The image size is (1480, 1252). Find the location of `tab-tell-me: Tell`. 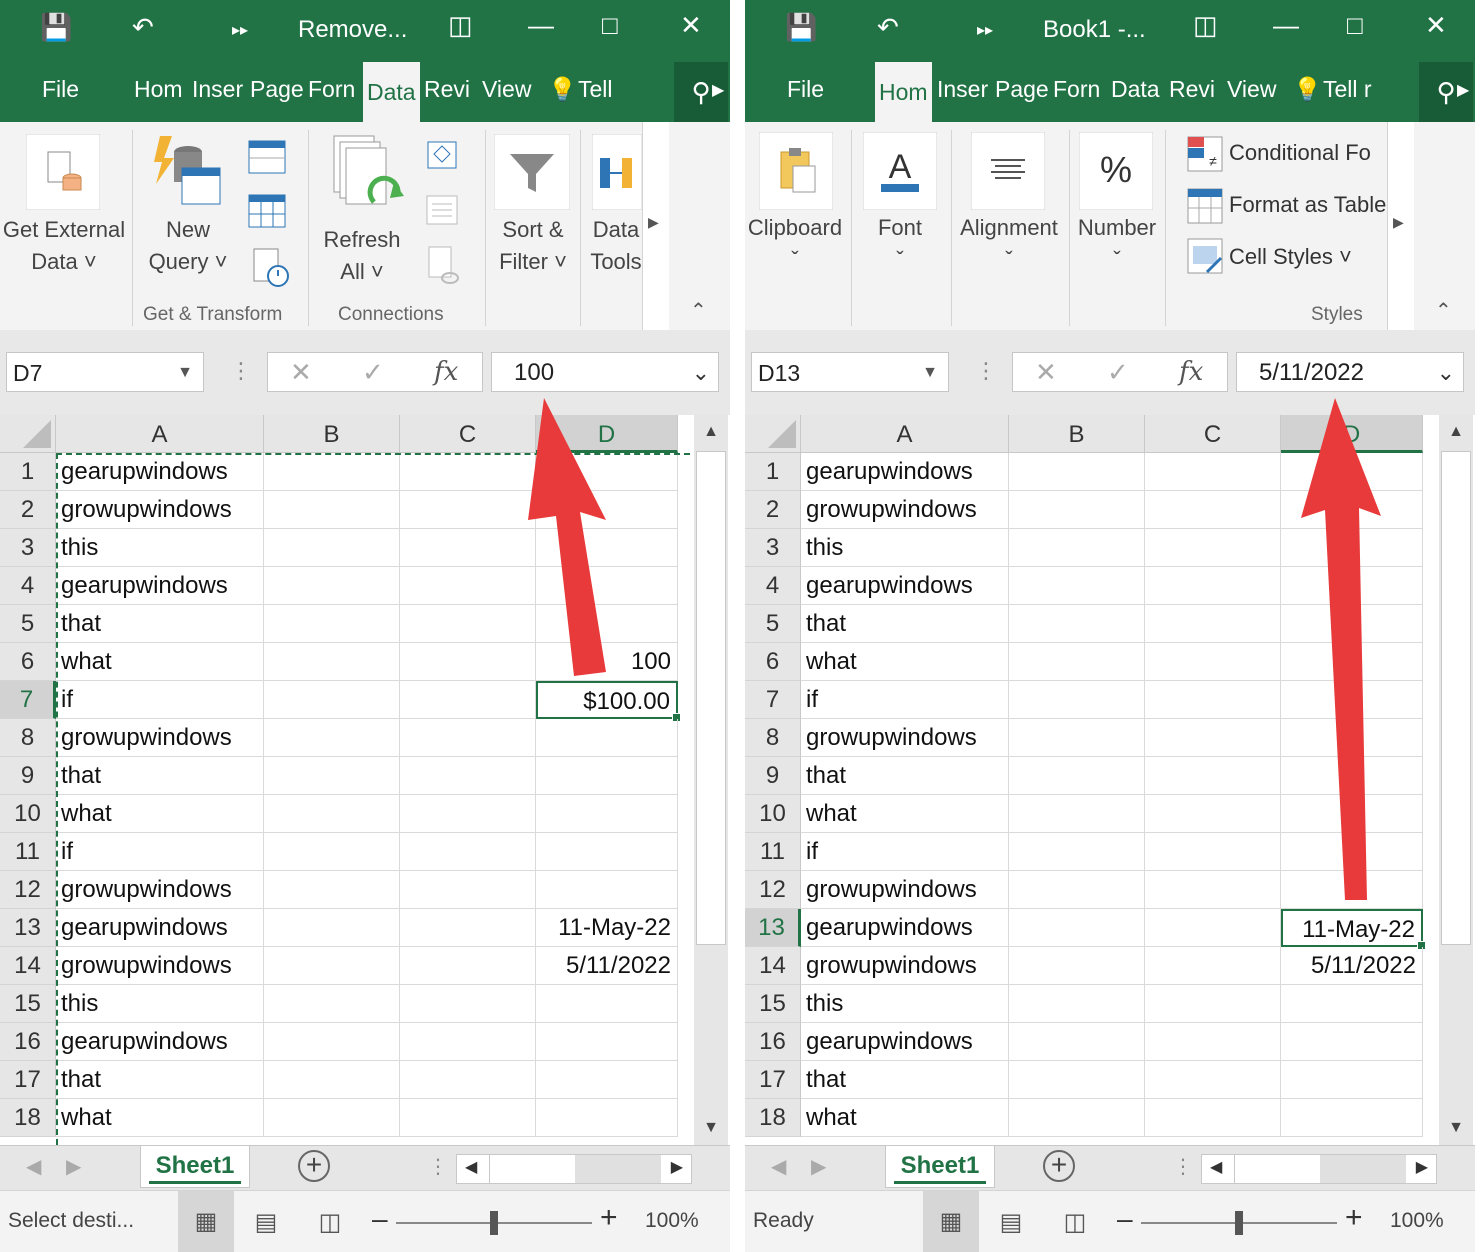

tab-tell-me: Tell is located at coordinates (595, 89).